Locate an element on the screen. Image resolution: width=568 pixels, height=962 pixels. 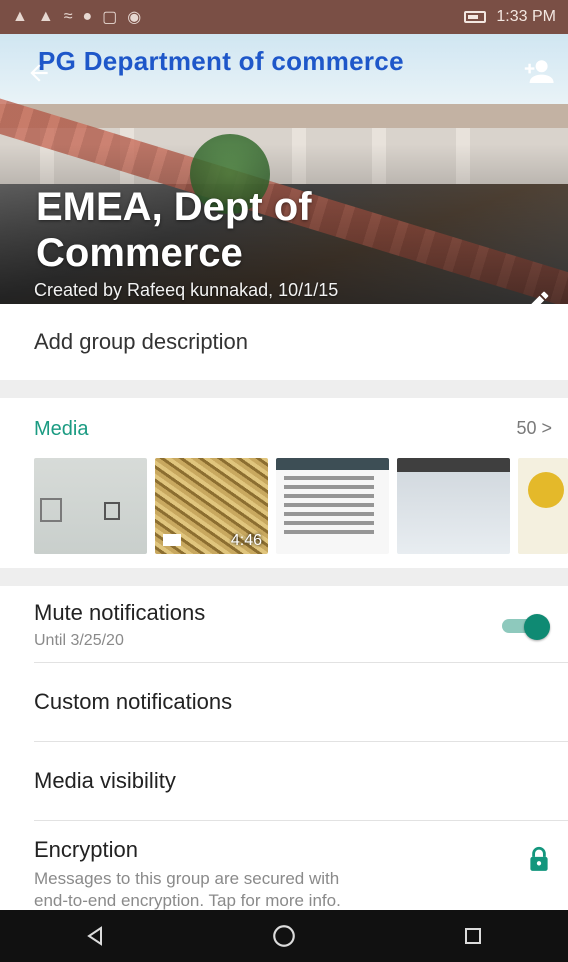
media-count-link: 50 > is located at coordinates (534, 428).